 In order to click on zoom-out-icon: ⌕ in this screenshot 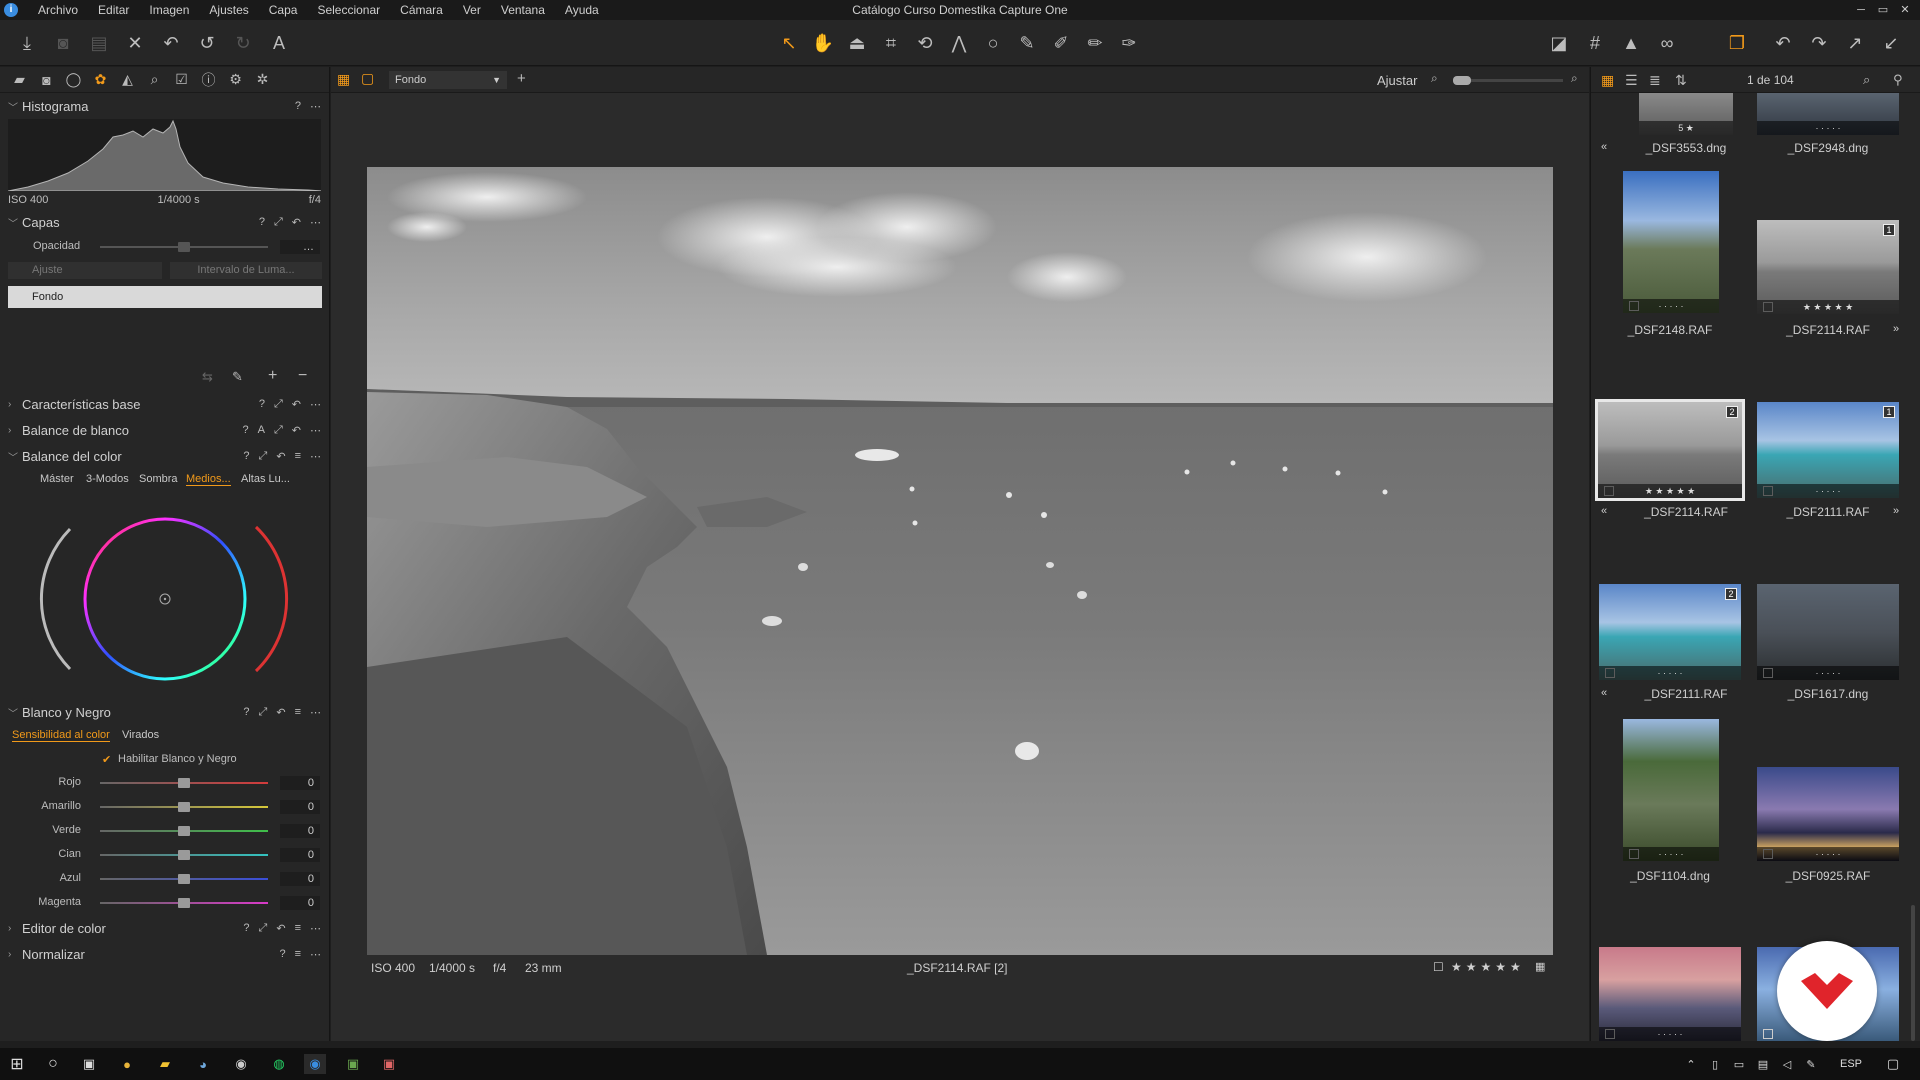, I will do `click(1434, 78)`.